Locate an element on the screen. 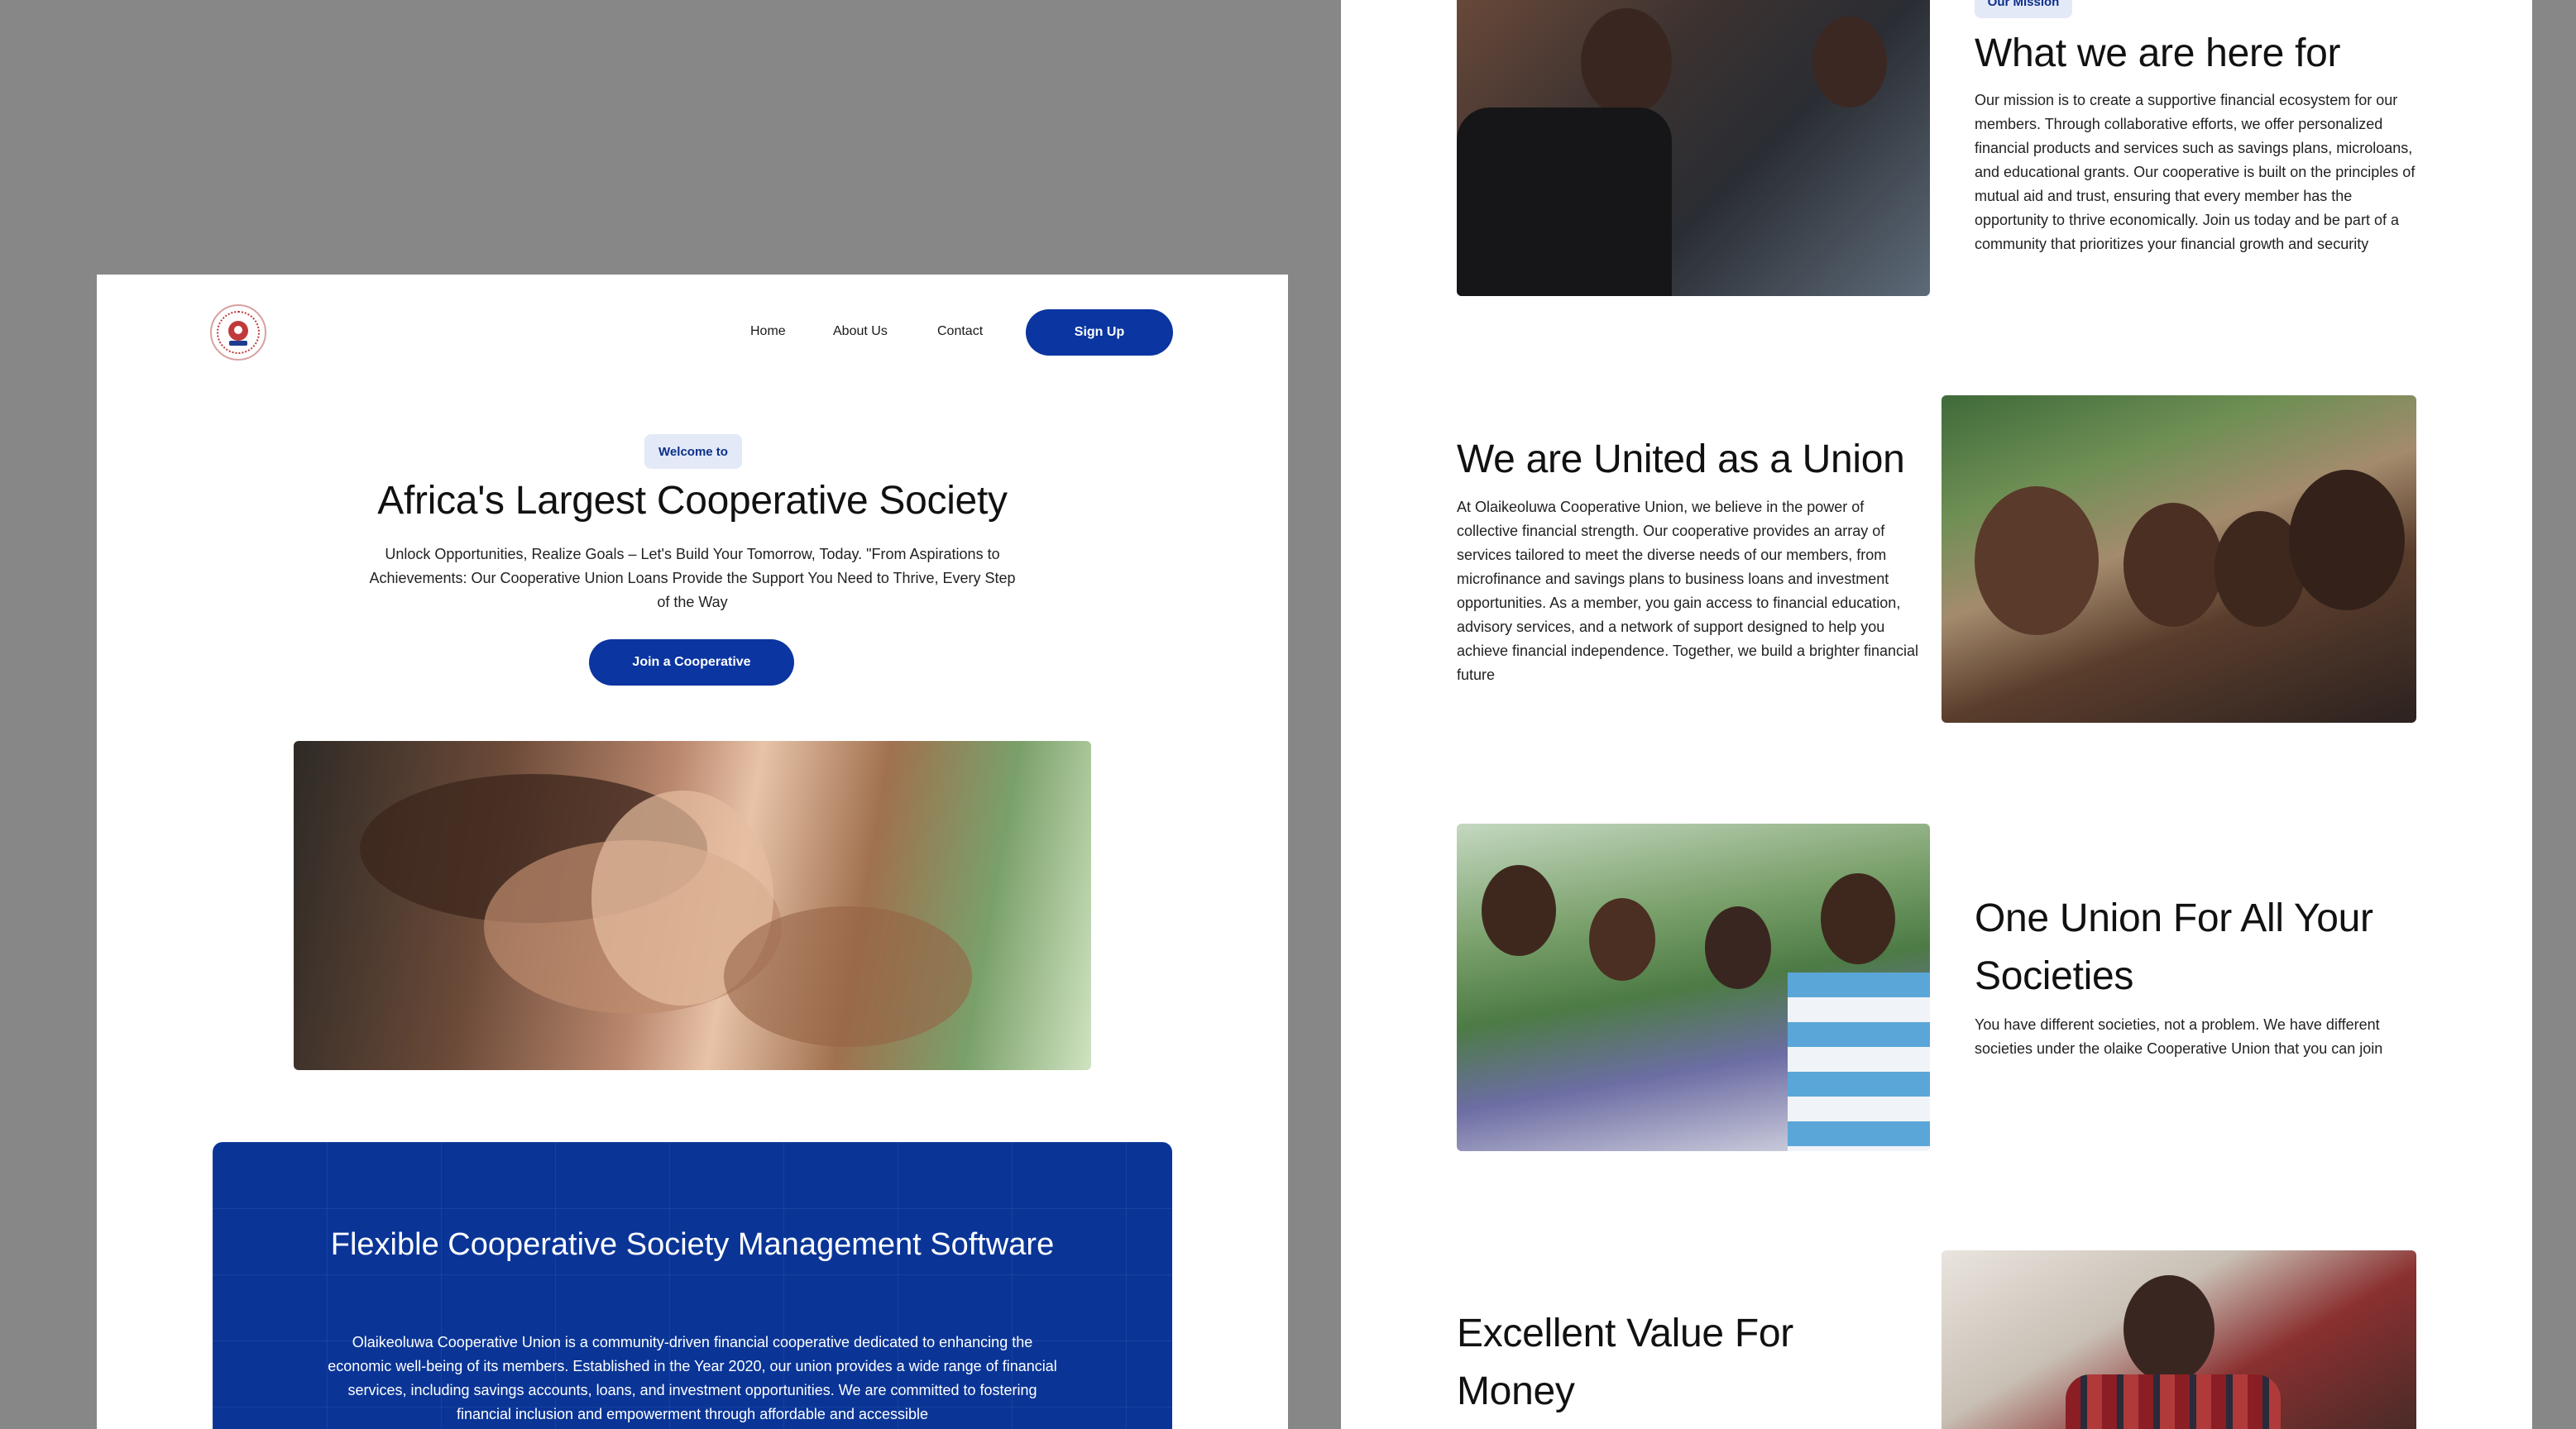  cooperative-logo is located at coordinates (238, 332).